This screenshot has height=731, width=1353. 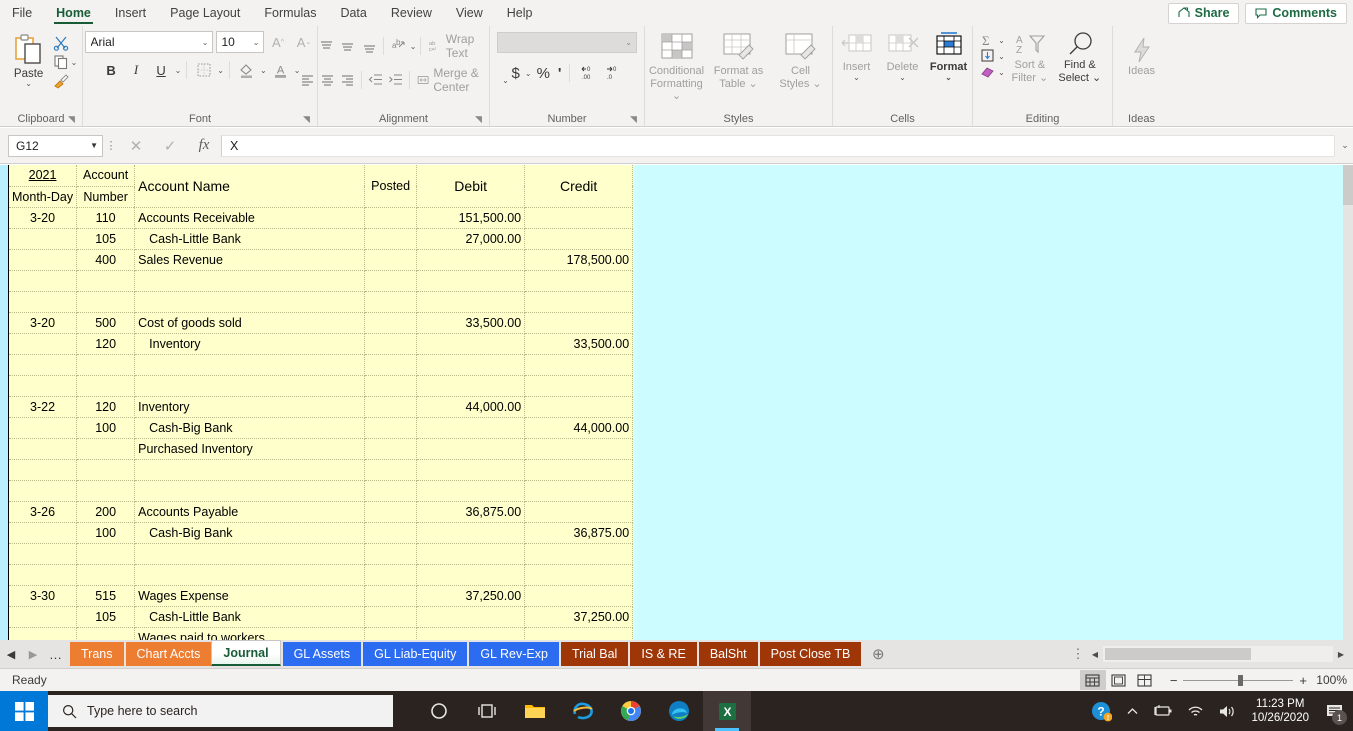 What do you see at coordinates (304, 42) in the screenshot?
I see `decrease-font-size-button: A ⌄` at bounding box center [304, 42].